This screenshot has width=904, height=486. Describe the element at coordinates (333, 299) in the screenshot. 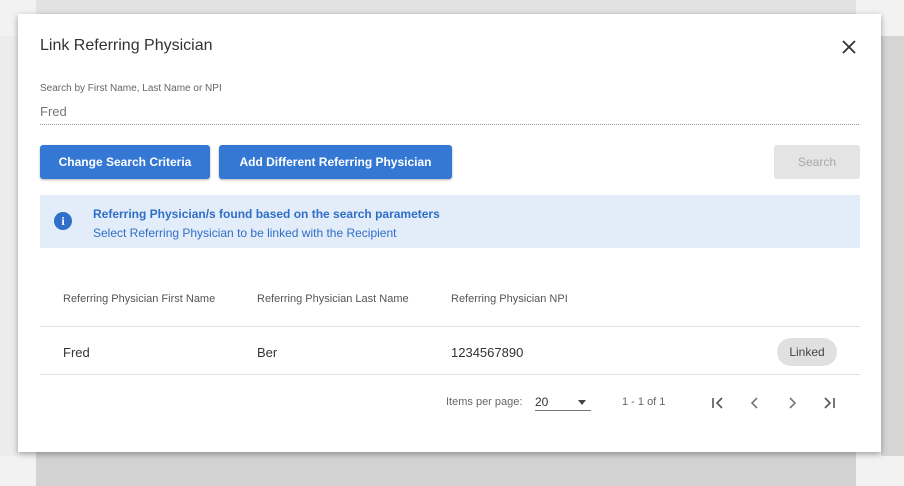

I see `column-header-last-name: Referring Physician Last Name` at that location.